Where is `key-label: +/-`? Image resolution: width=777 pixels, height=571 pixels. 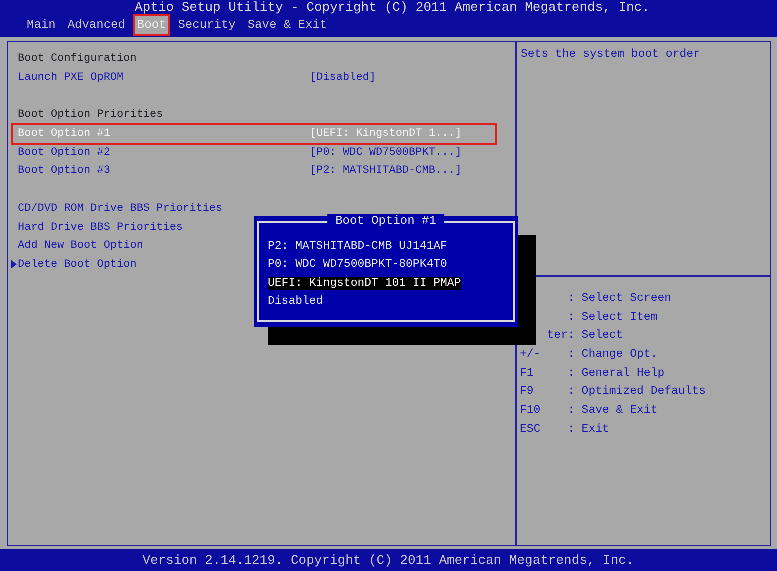
key-label: +/- is located at coordinates (530, 354).